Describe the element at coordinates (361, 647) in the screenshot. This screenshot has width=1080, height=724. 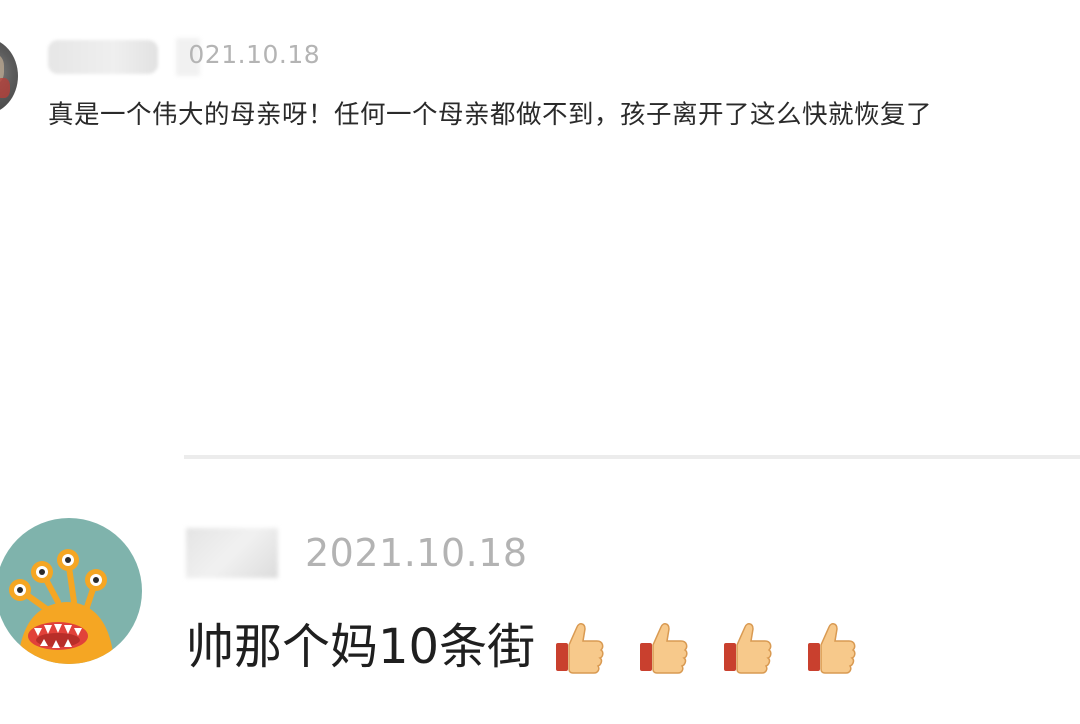
I see `comment-text: 帅那个妈10条街` at that location.